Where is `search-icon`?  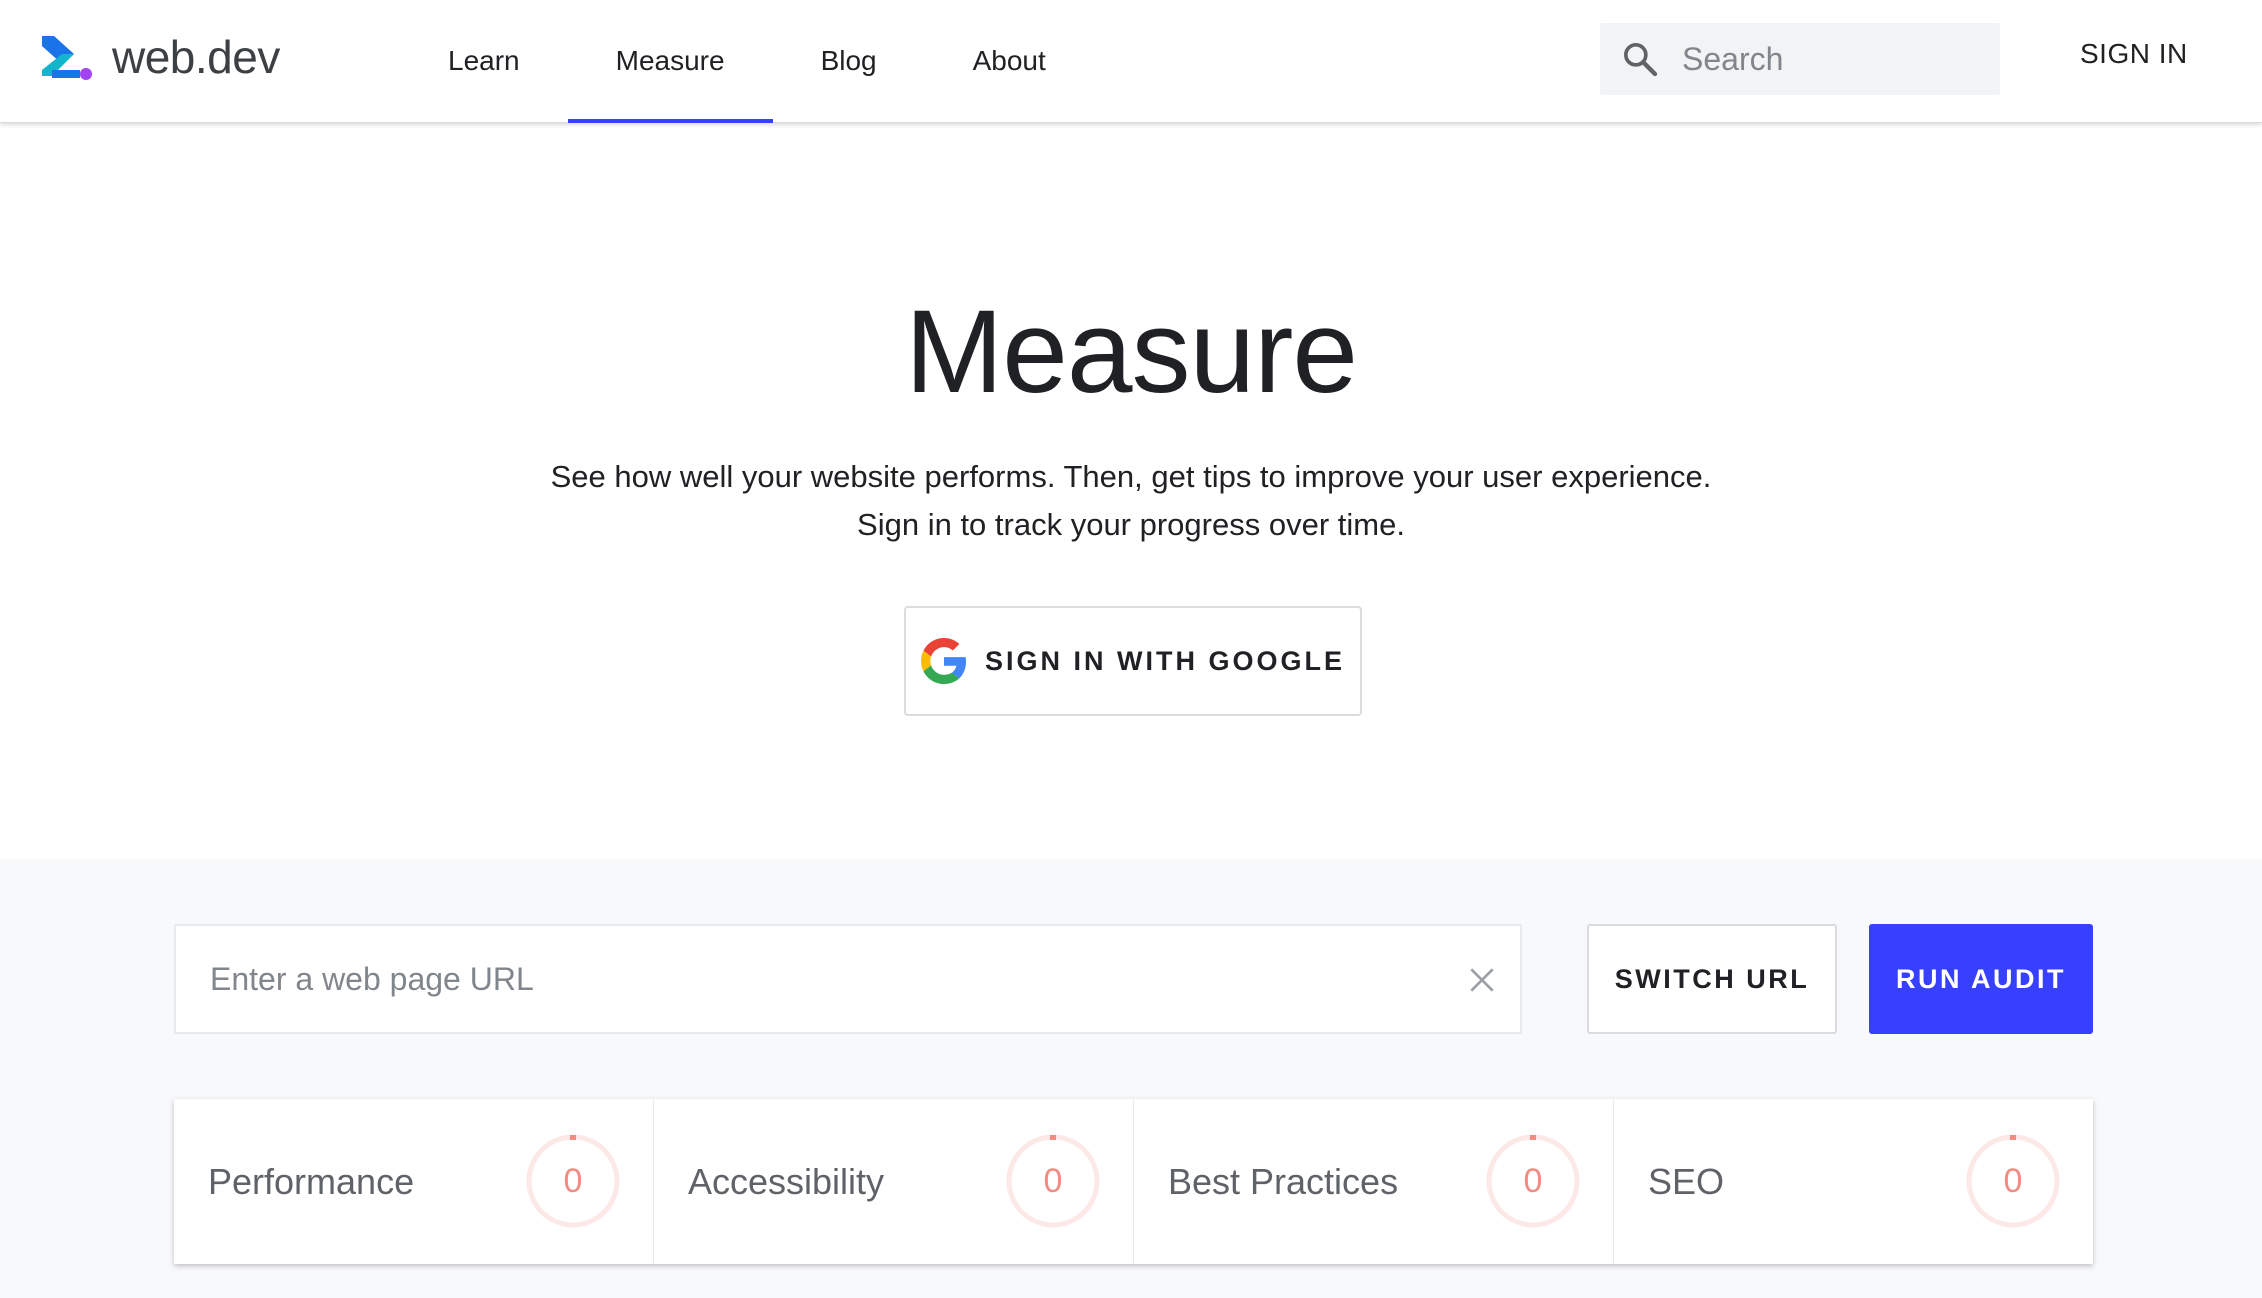 search-icon is located at coordinates (1640, 59).